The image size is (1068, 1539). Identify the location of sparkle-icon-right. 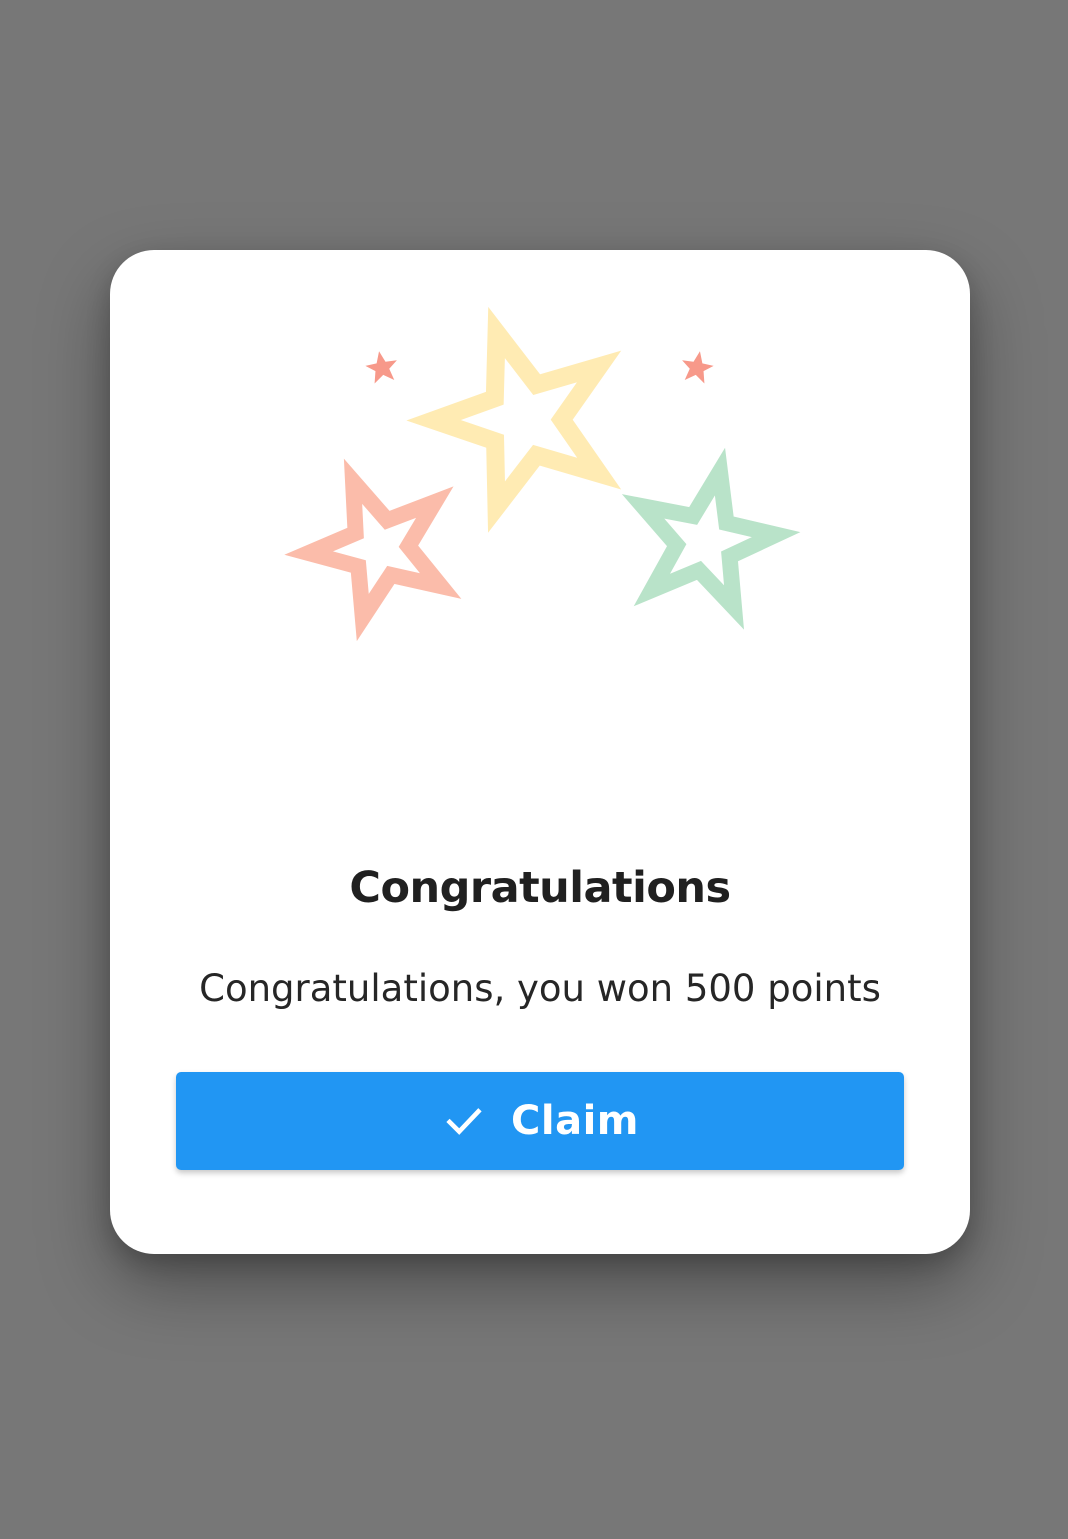
(698, 367).